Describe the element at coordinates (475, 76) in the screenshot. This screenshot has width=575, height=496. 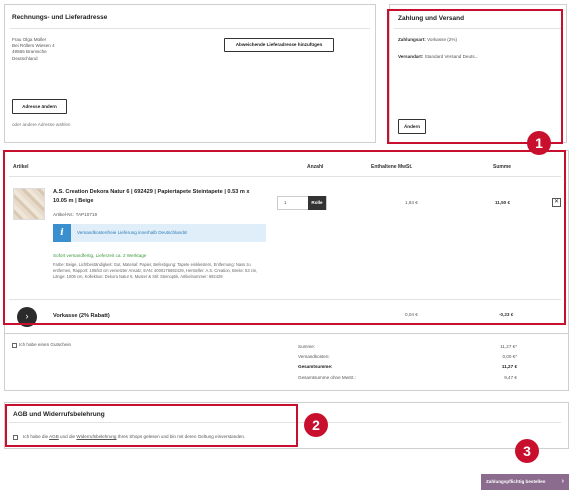
I see `highlight-frame-payment` at that location.